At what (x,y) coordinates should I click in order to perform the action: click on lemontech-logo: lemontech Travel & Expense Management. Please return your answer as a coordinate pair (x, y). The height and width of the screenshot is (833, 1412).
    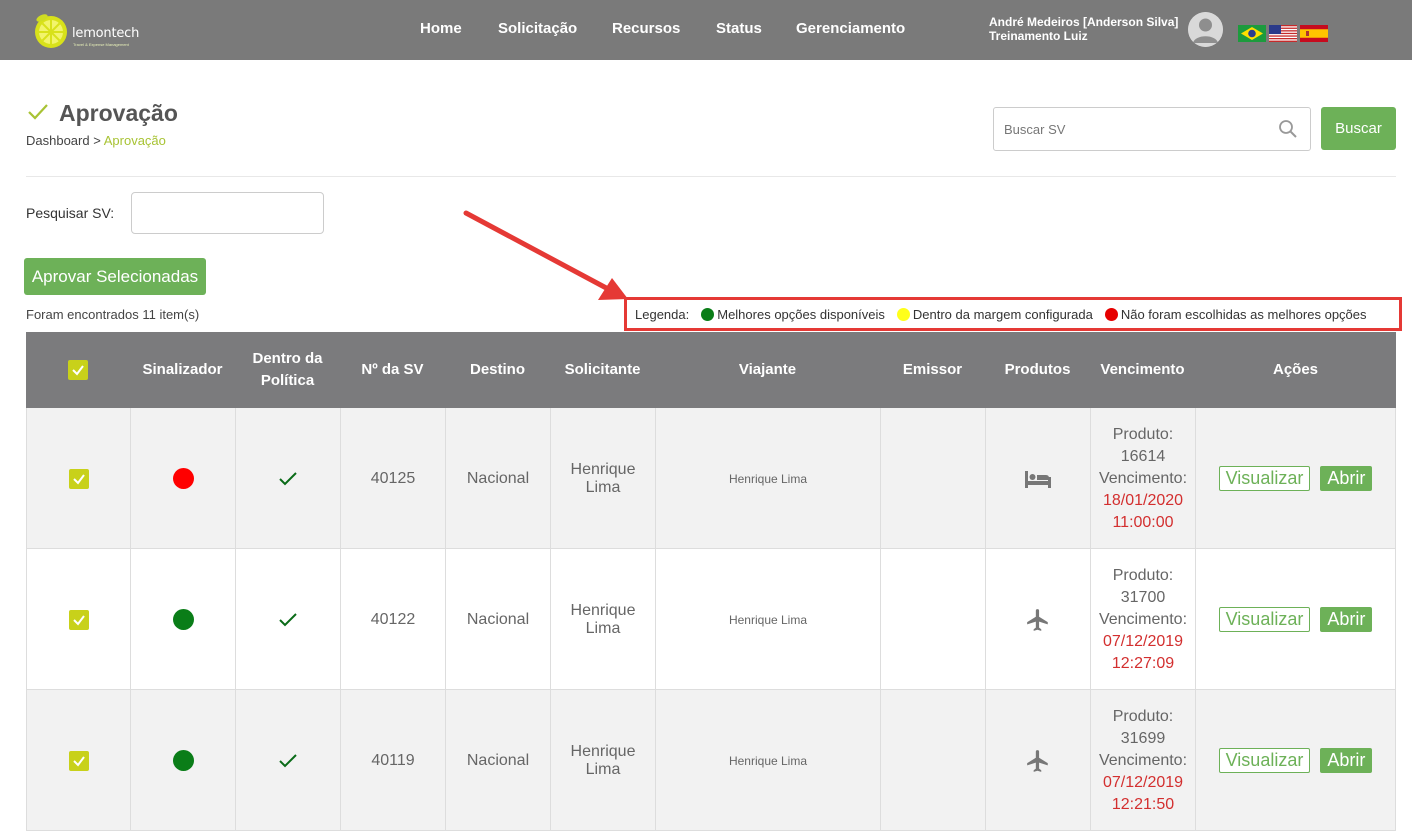
    Looking at the image, I should click on (87, 31).